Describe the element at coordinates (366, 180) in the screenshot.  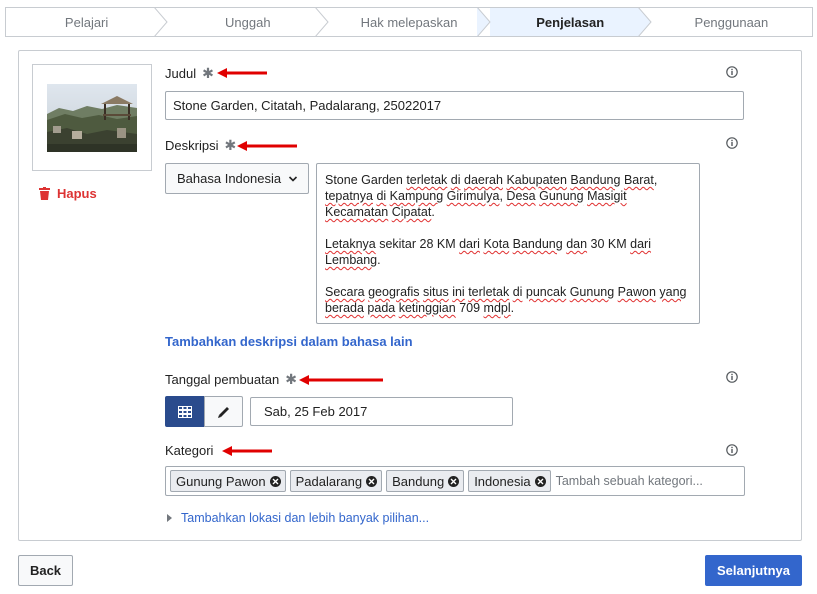
I see `text: Stone Garden` at that location.